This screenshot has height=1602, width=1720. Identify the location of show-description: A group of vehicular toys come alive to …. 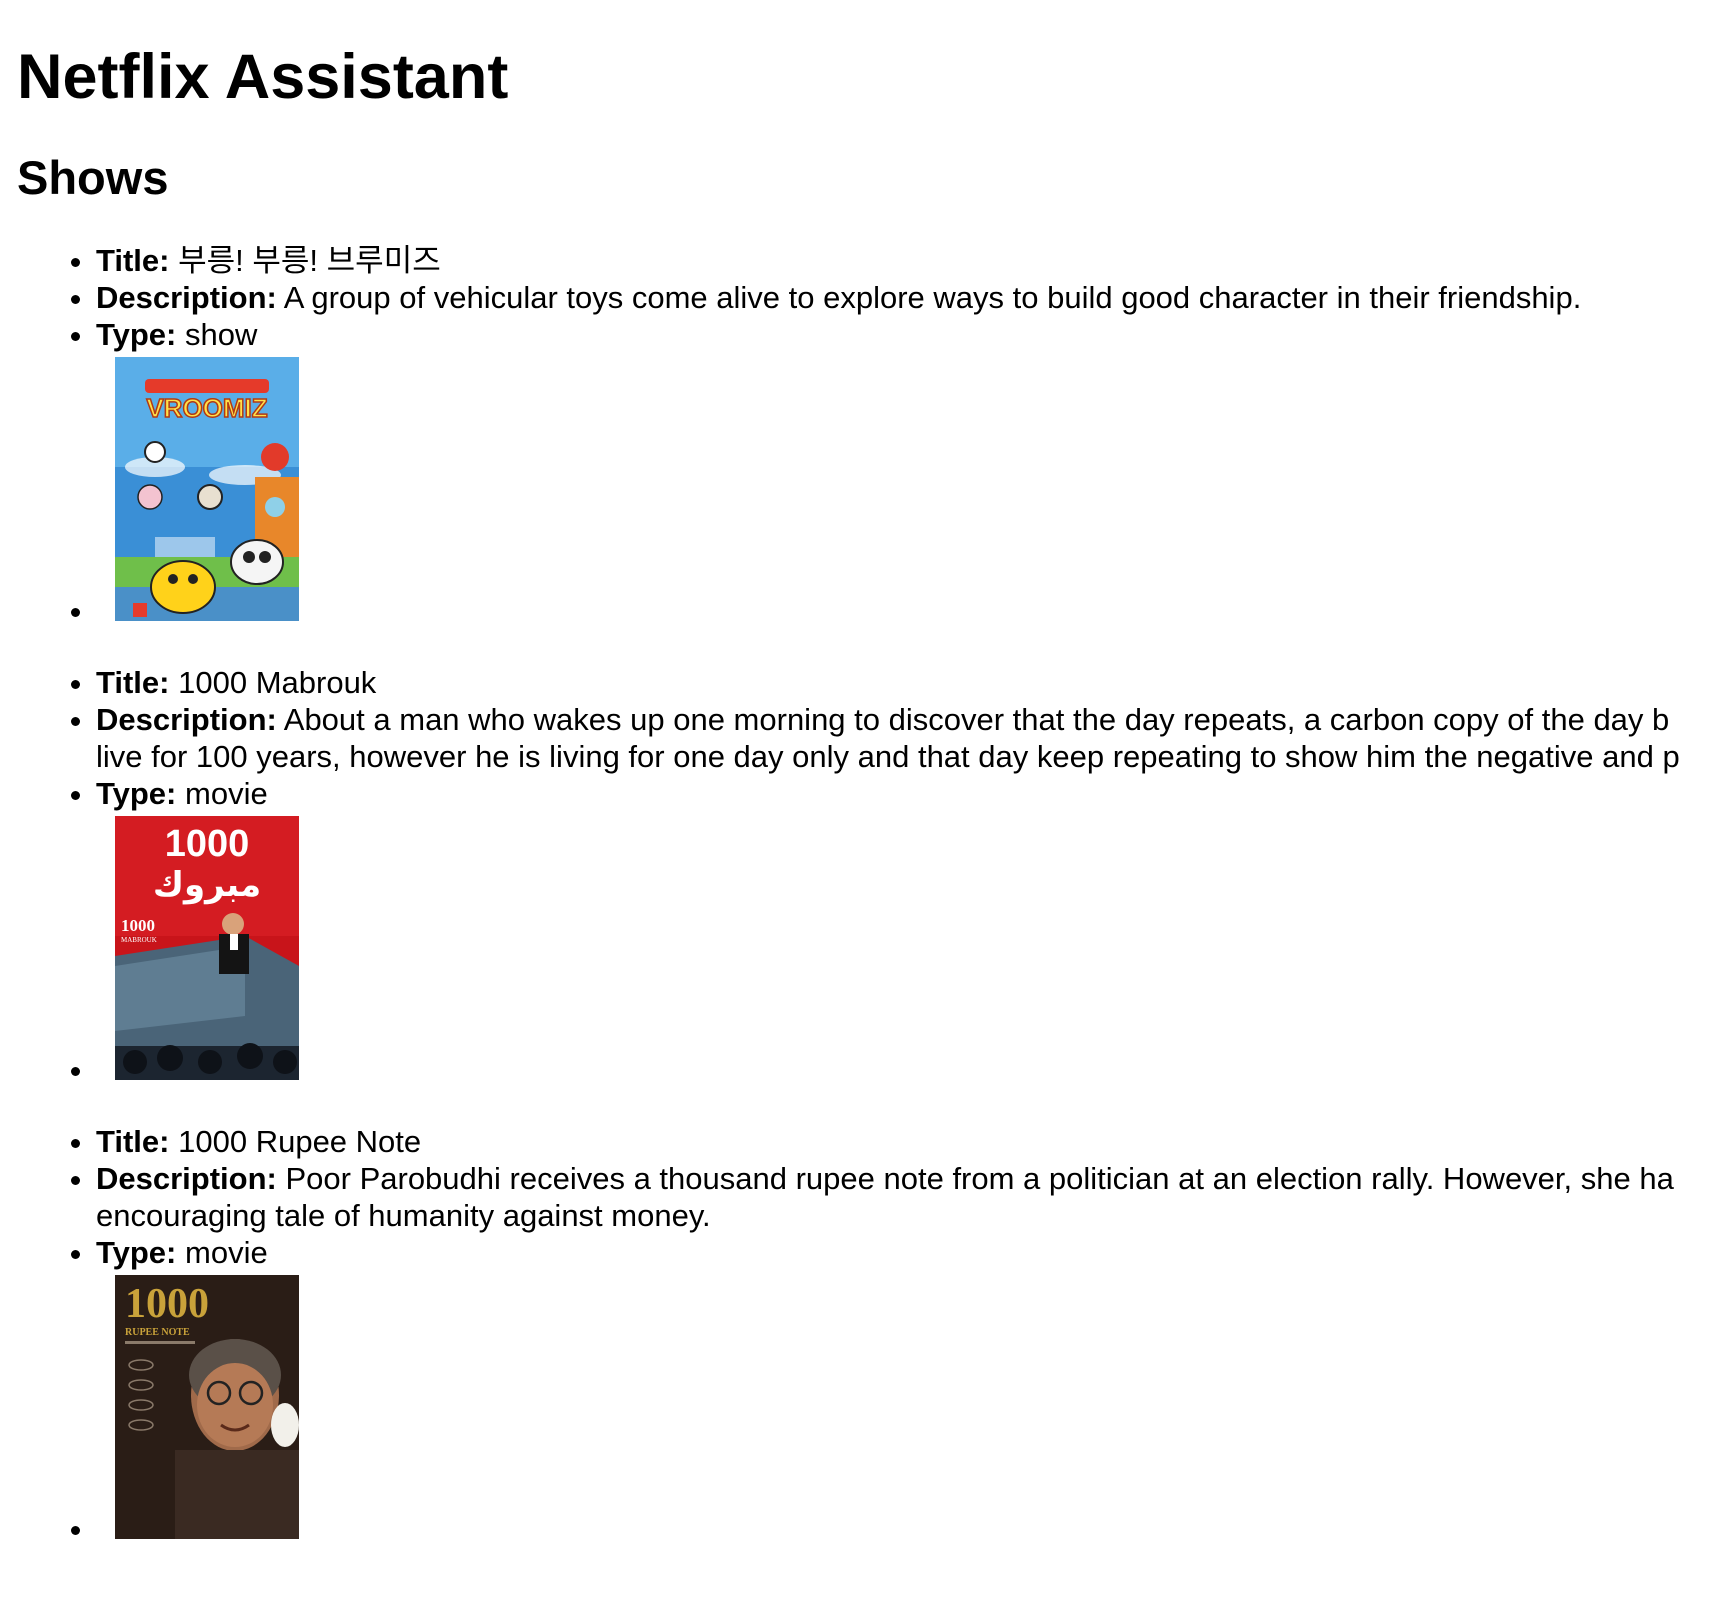
(932, 297).